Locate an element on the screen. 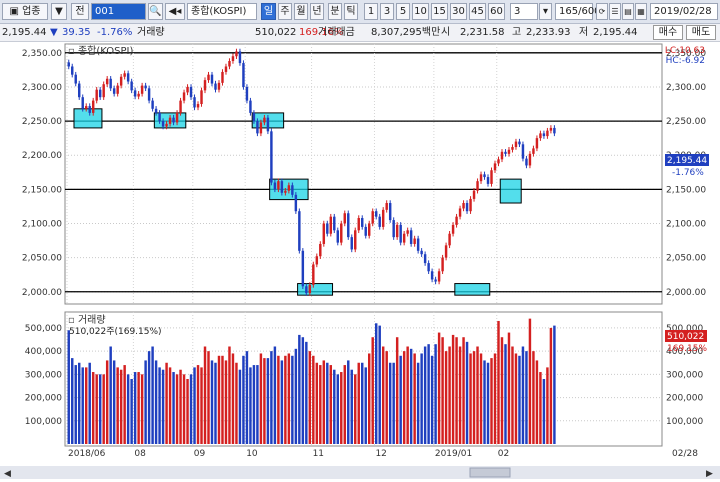  interval-1-button: 1 is located at coordinates (371, 11).